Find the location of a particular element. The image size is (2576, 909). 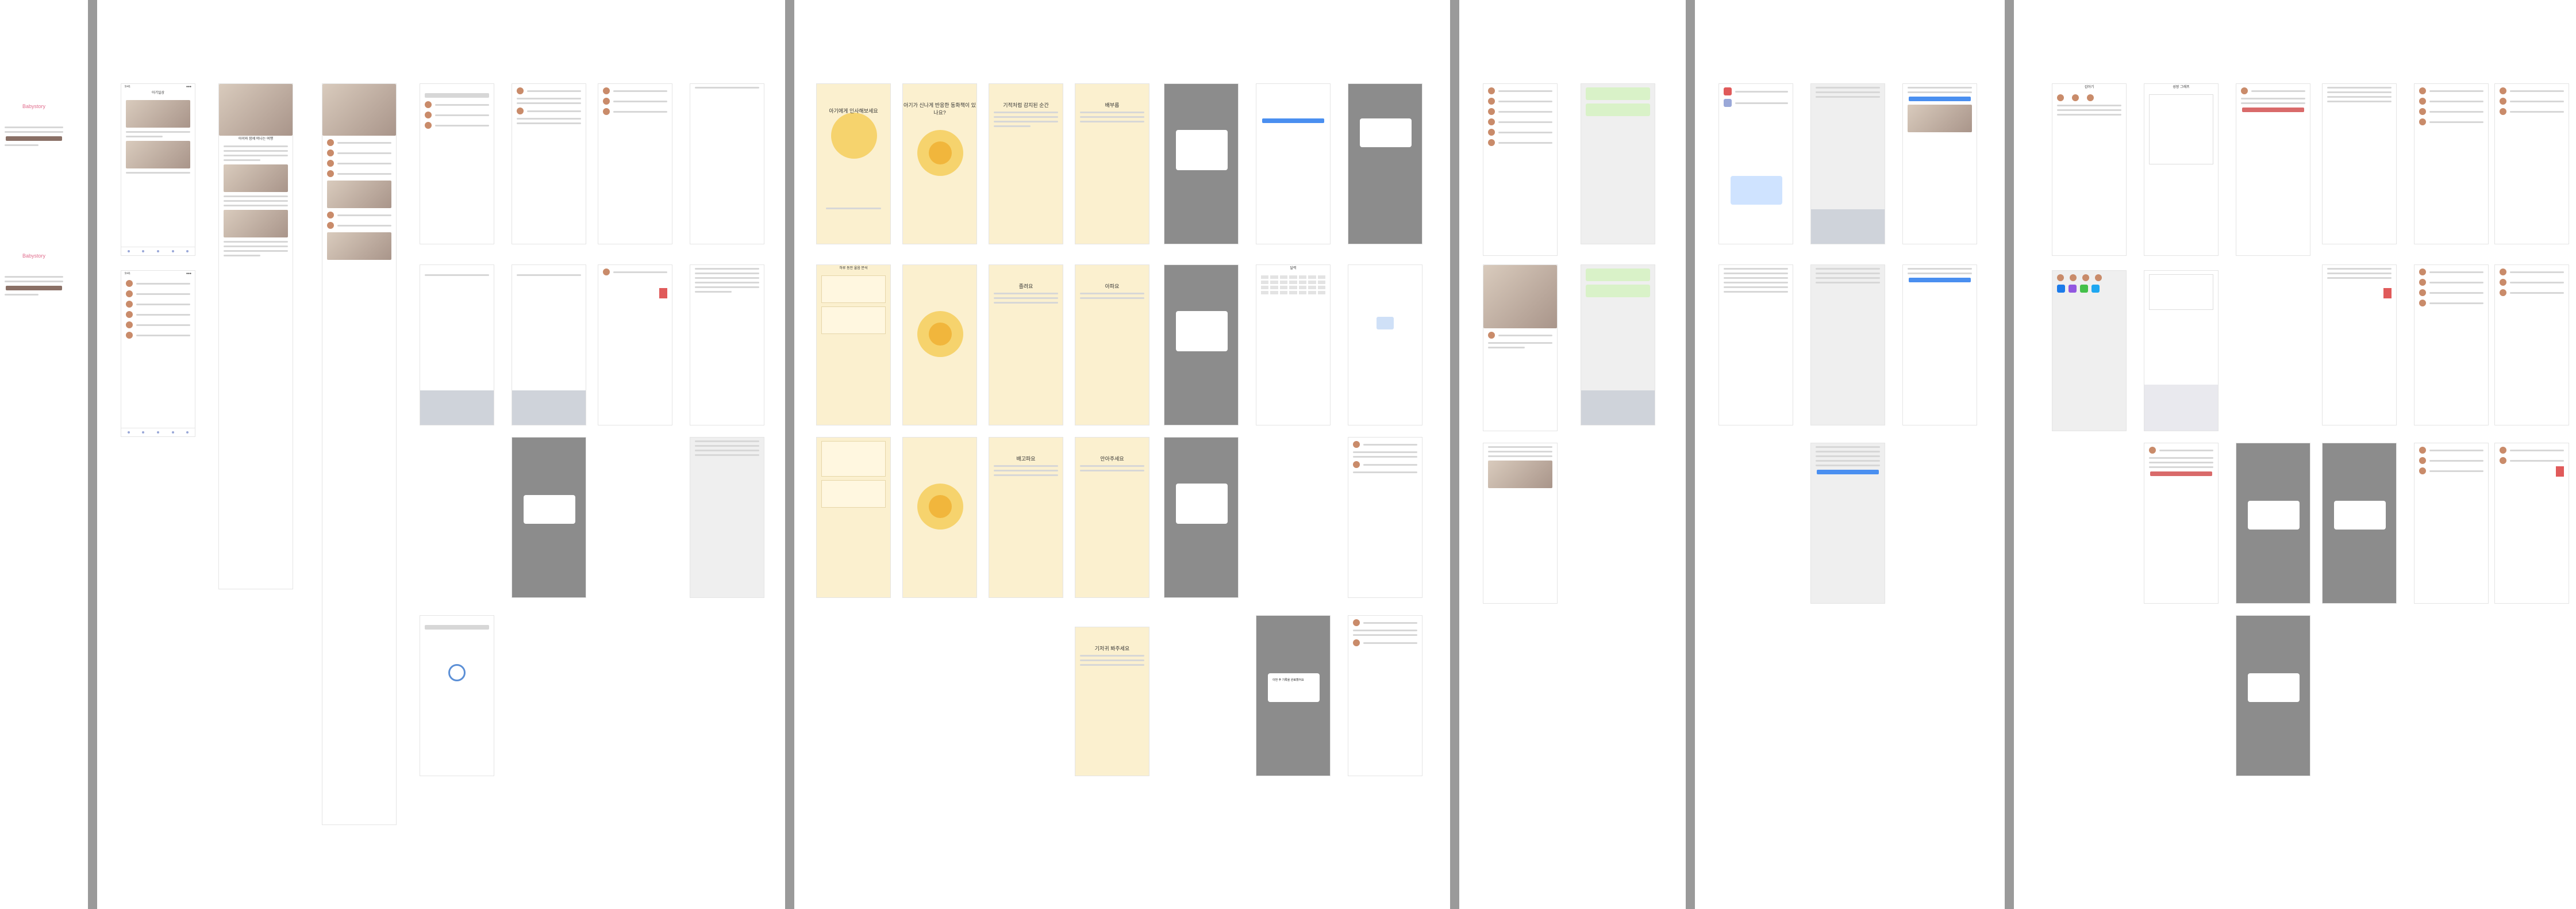

status-screen: 배부름 is located at coordinates (1112, 163).